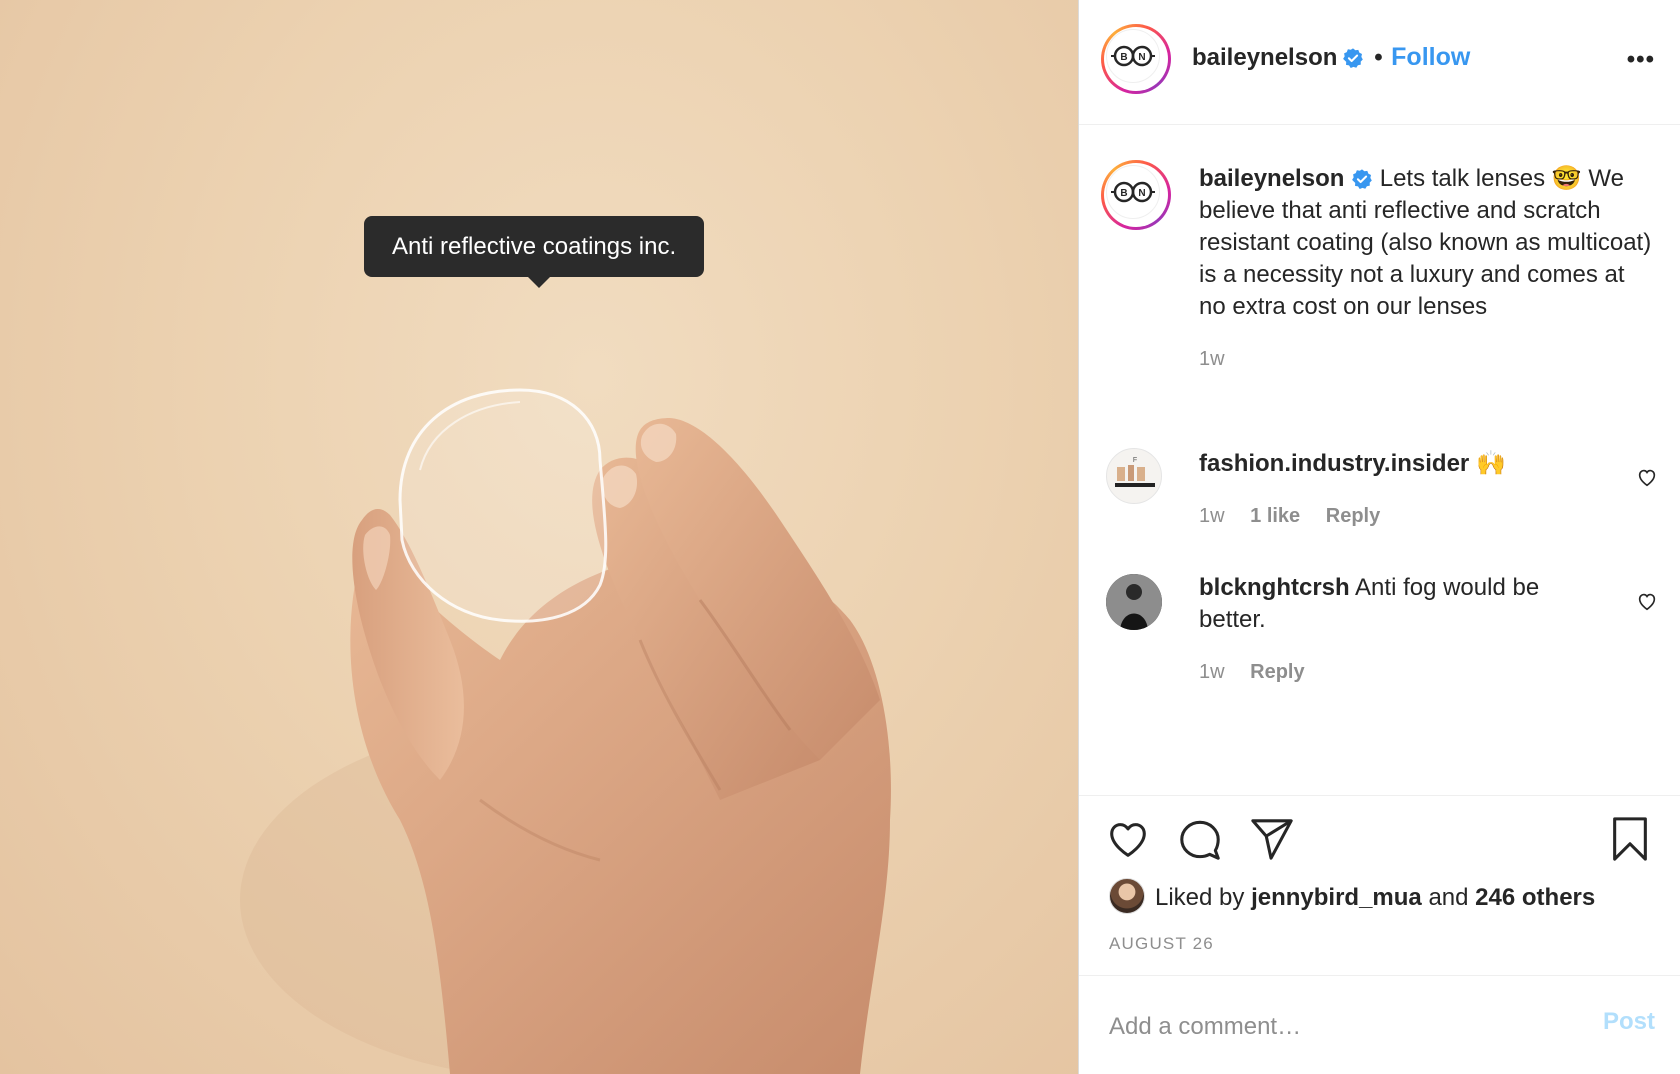  Describe the element at coordinates (1336, 897) in the screenshot. I see `liked-user-link: jennybird_mua` at that location.